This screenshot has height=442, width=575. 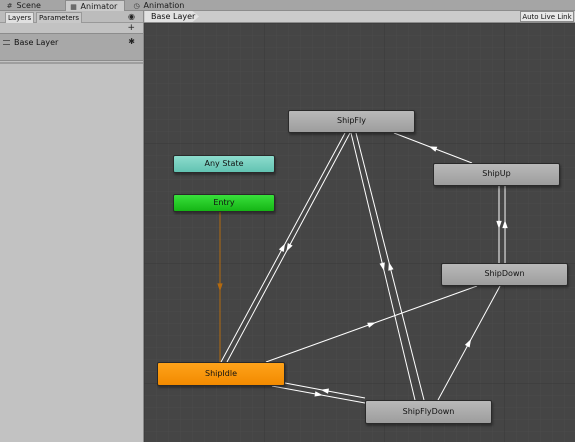 I want to click on layer-name: Base Layer, so click(x=36, y=42).